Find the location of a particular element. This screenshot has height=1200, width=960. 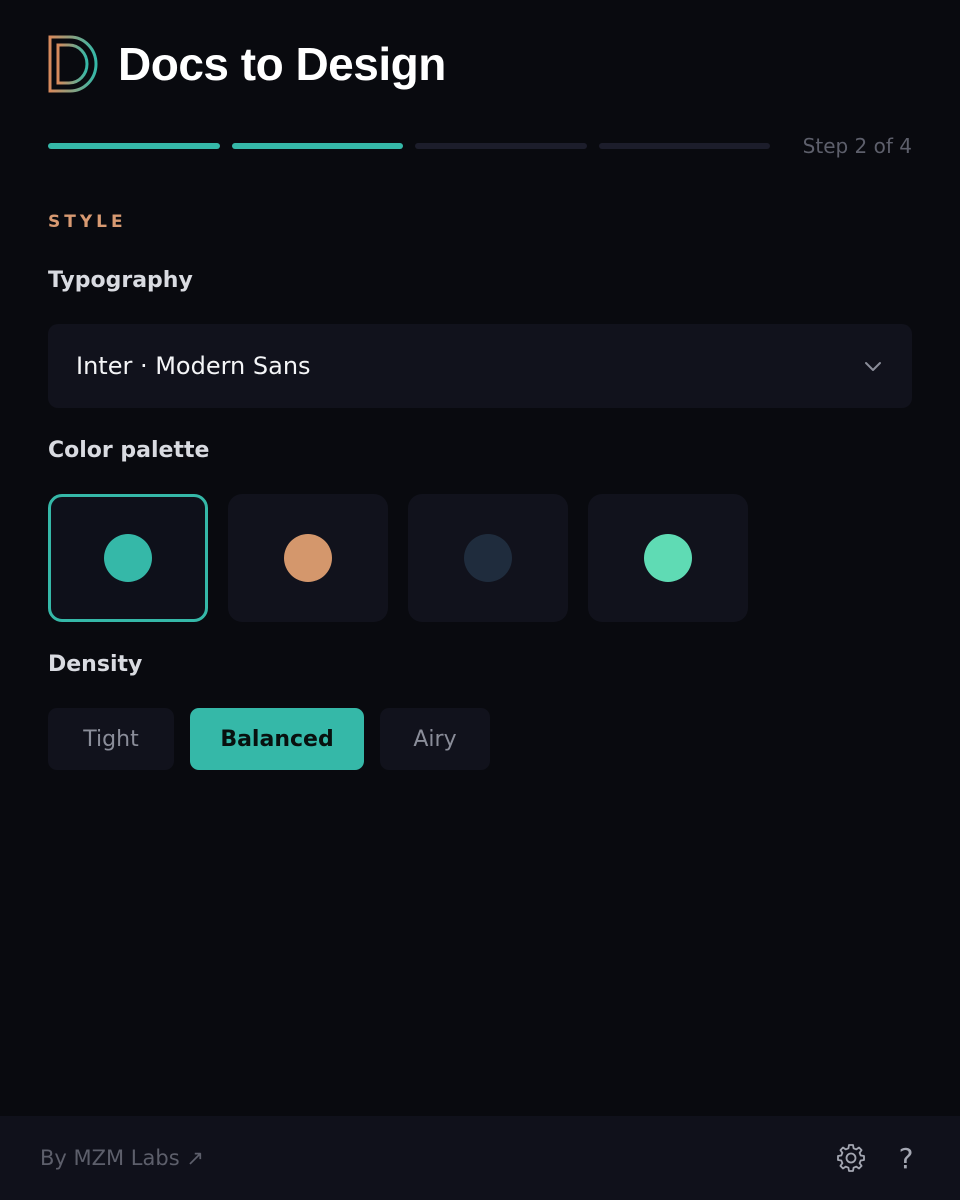

density-label: Density is located at coordinates (95, 664).